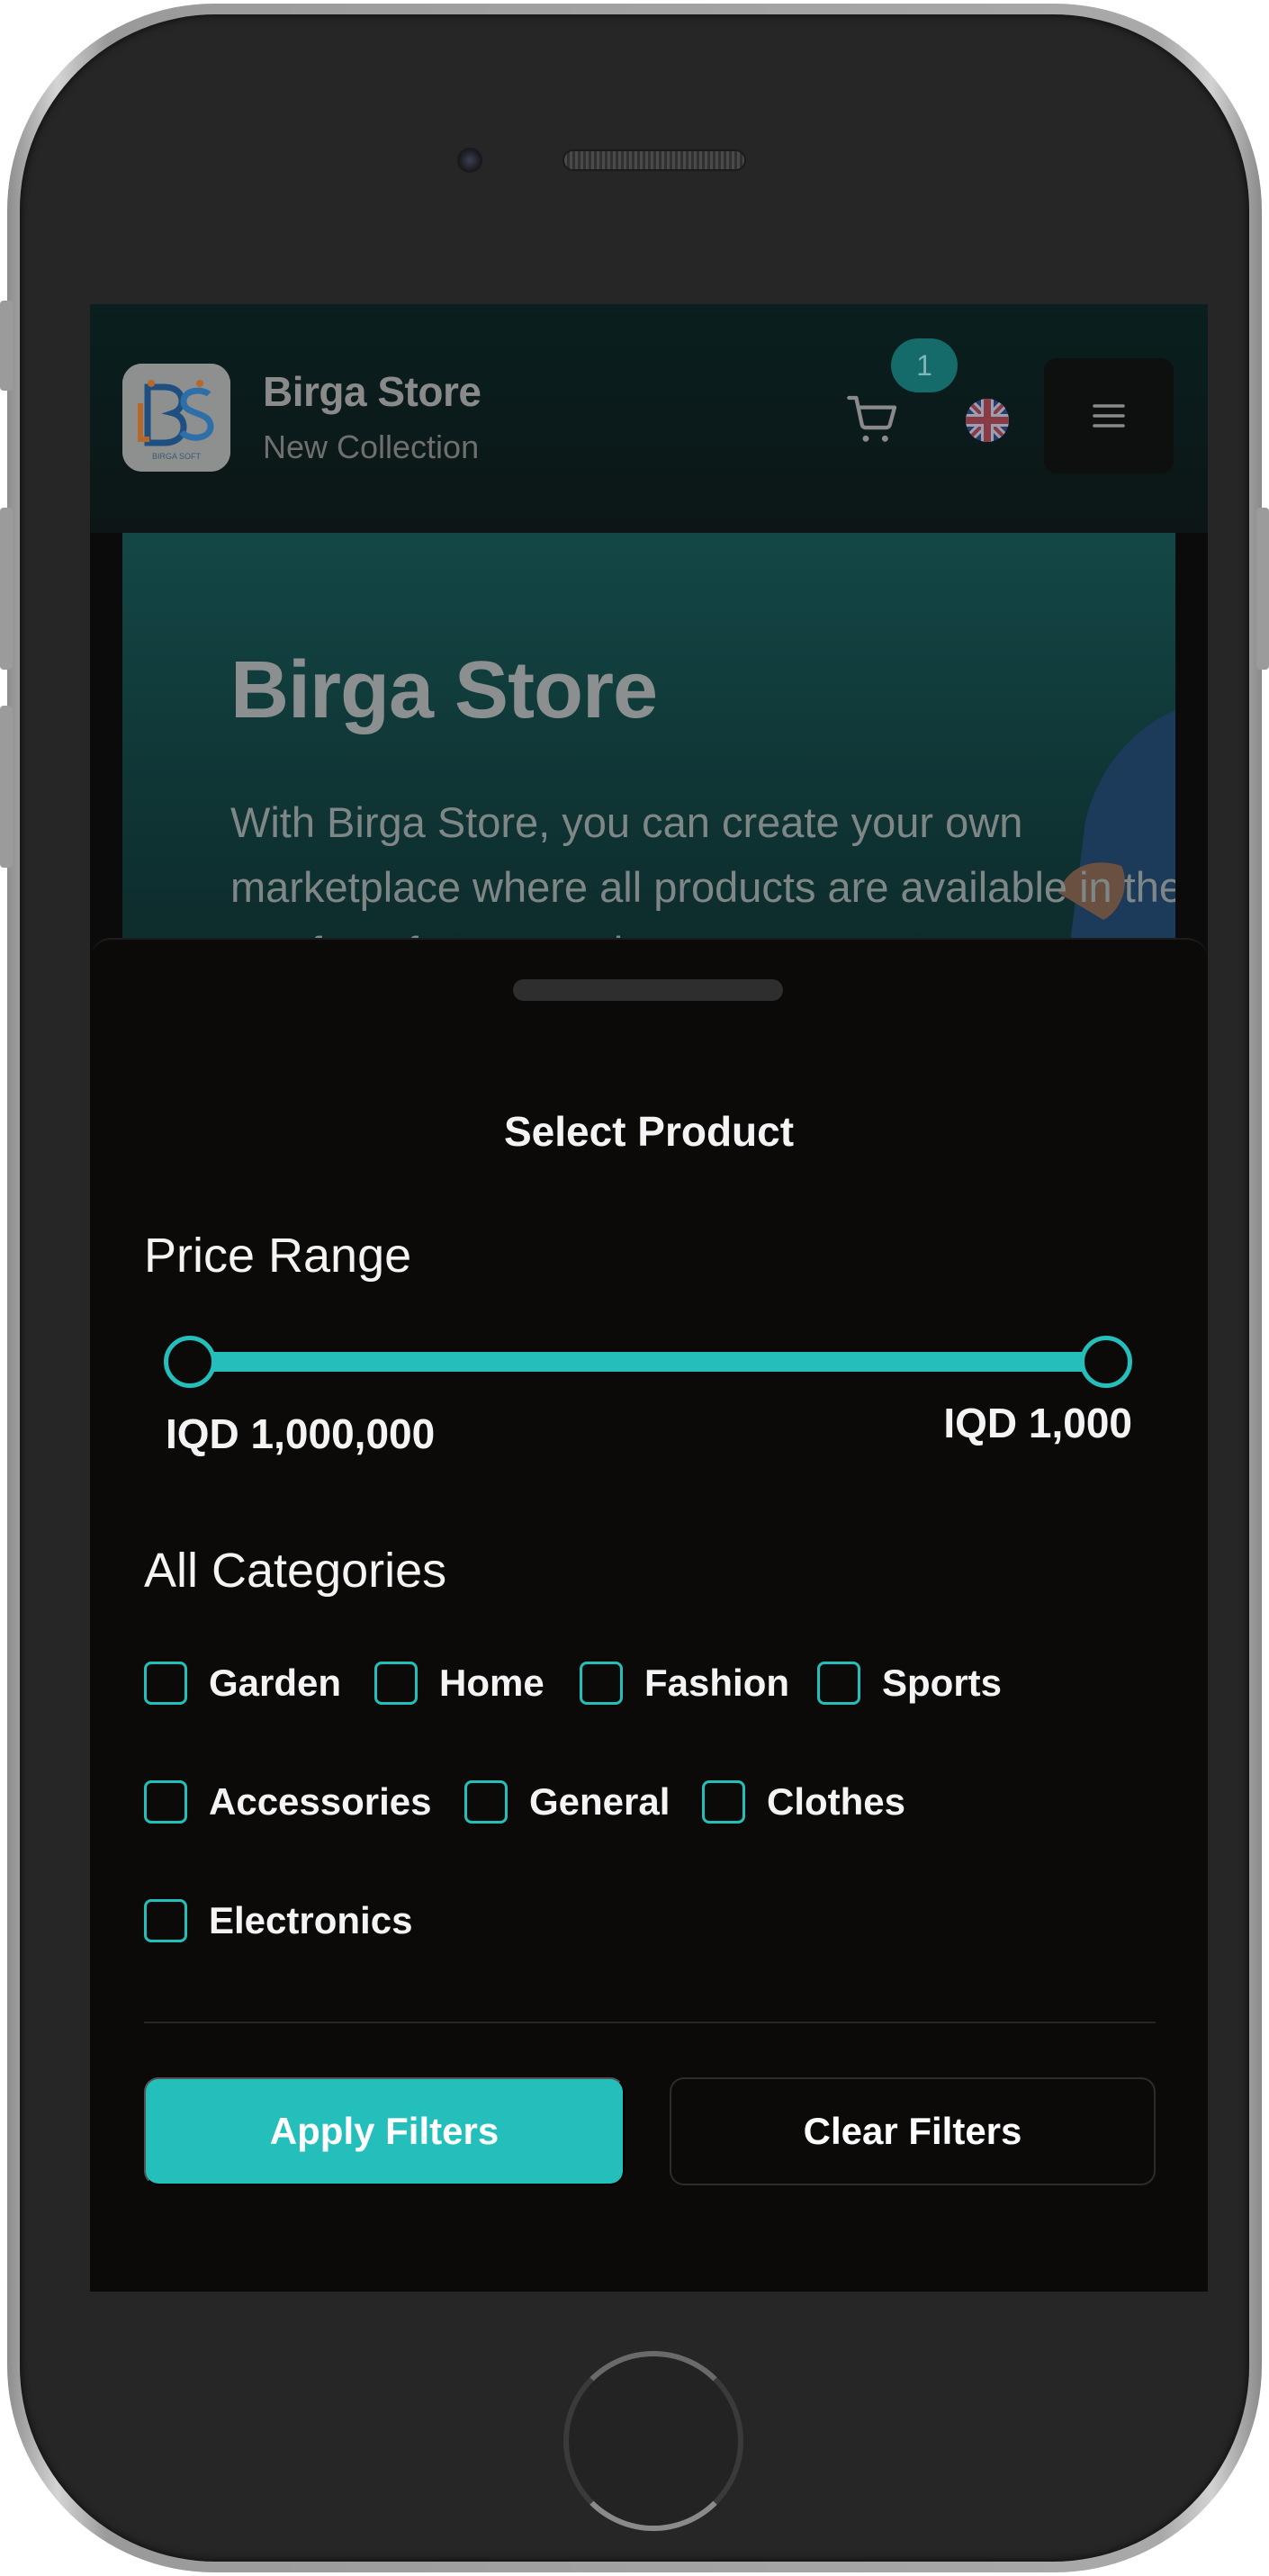 This screenshot has height=2576, width=1269. I want to click on menu-button, so click(1109, 415).